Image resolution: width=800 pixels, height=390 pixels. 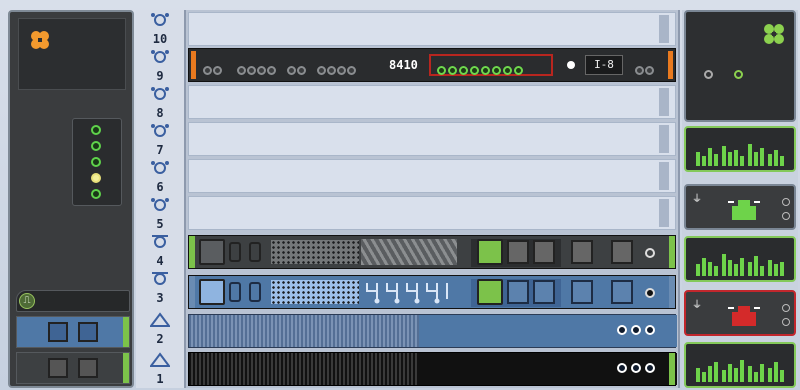 What do you see at coordinates (160, 65) in the screenshot?
I see `slot-label: 9` at bounding box center [160, 65].